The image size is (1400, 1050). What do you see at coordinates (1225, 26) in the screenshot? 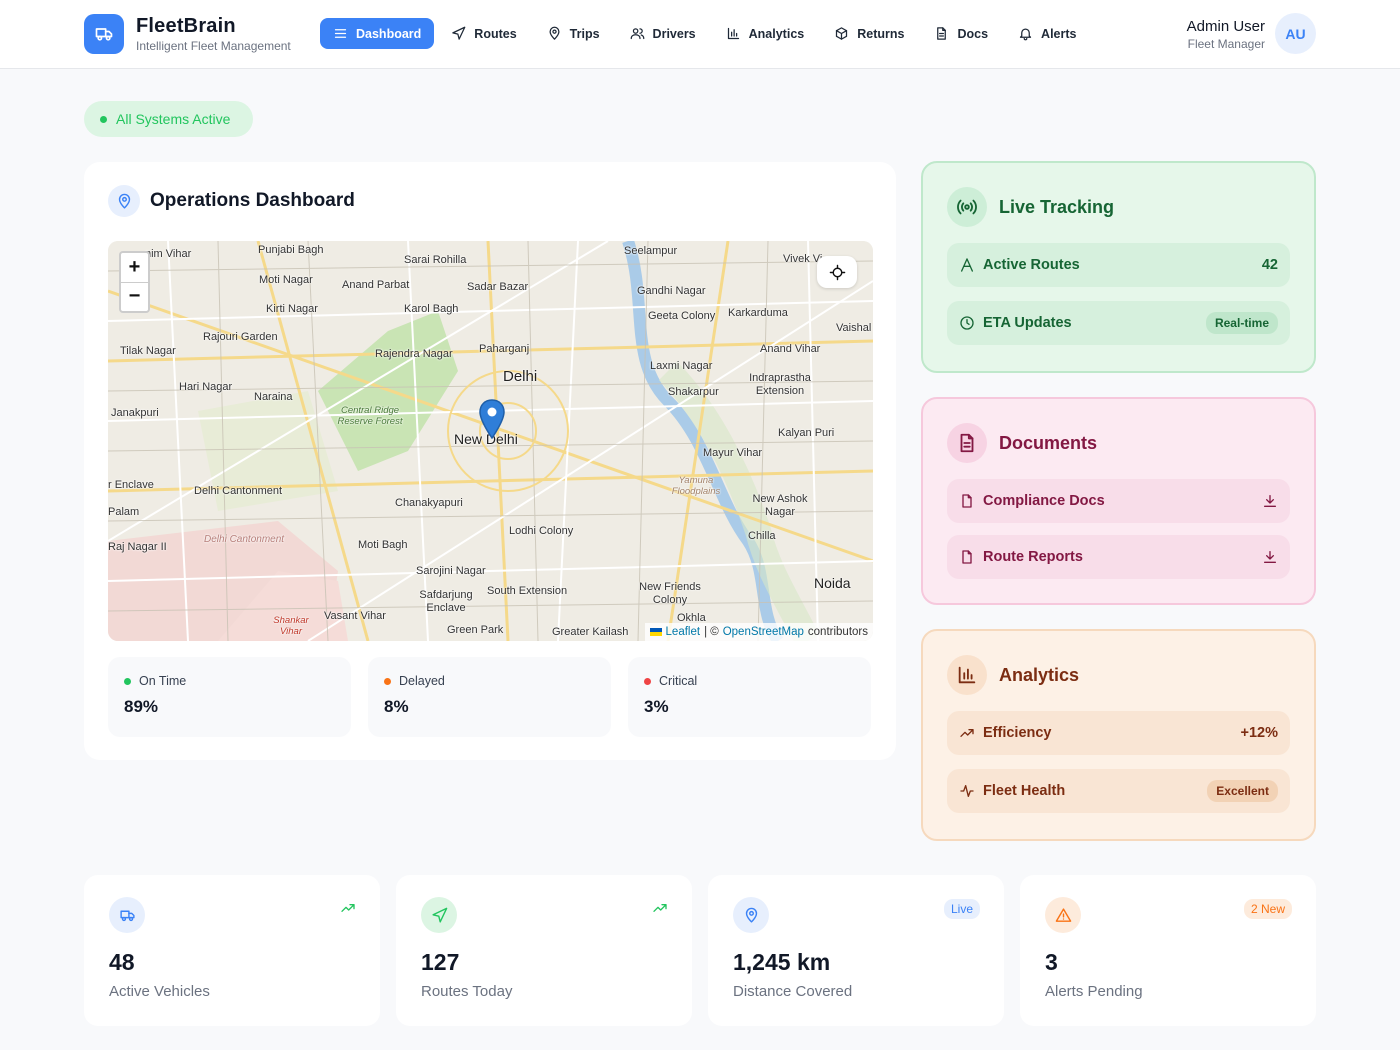
I see `user-name: Admin User` at bounding box center [1225, 26].